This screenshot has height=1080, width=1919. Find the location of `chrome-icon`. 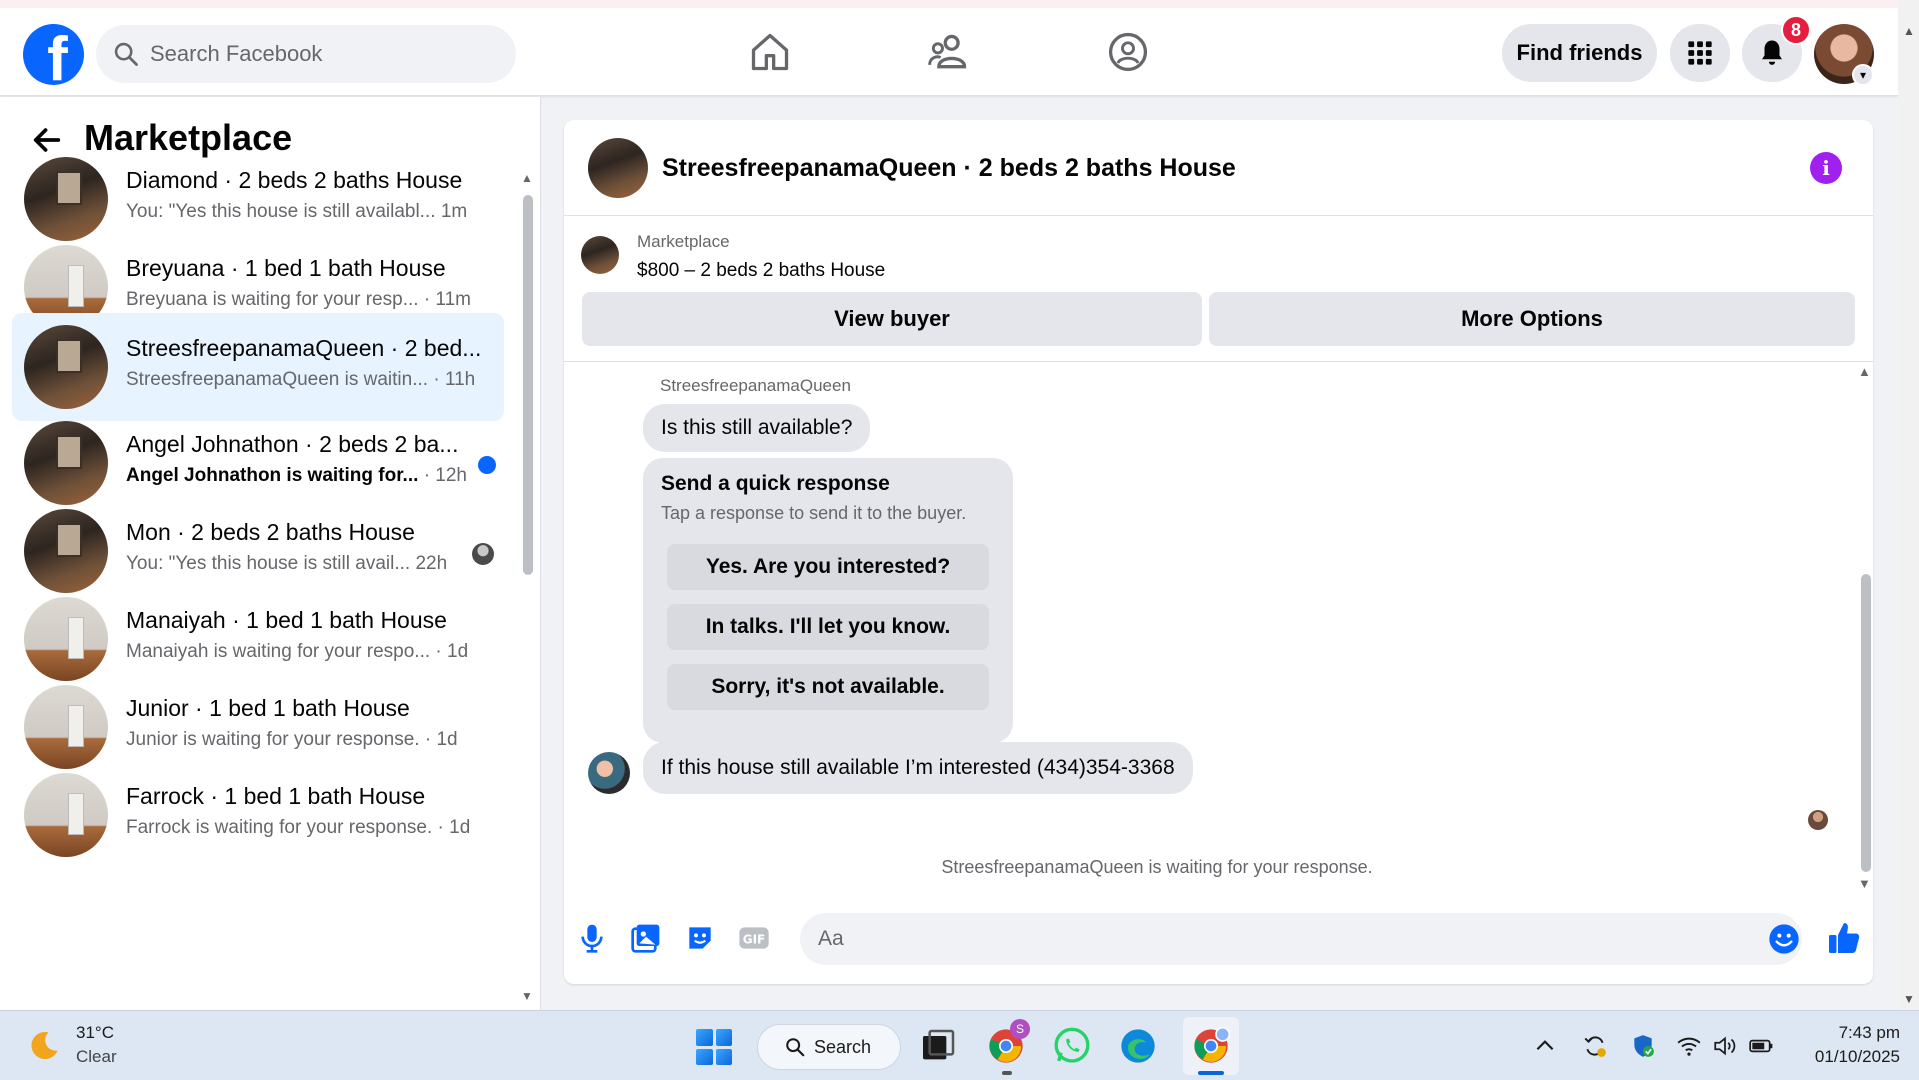

chrome-icon is located at coordinates (1211, 1046).